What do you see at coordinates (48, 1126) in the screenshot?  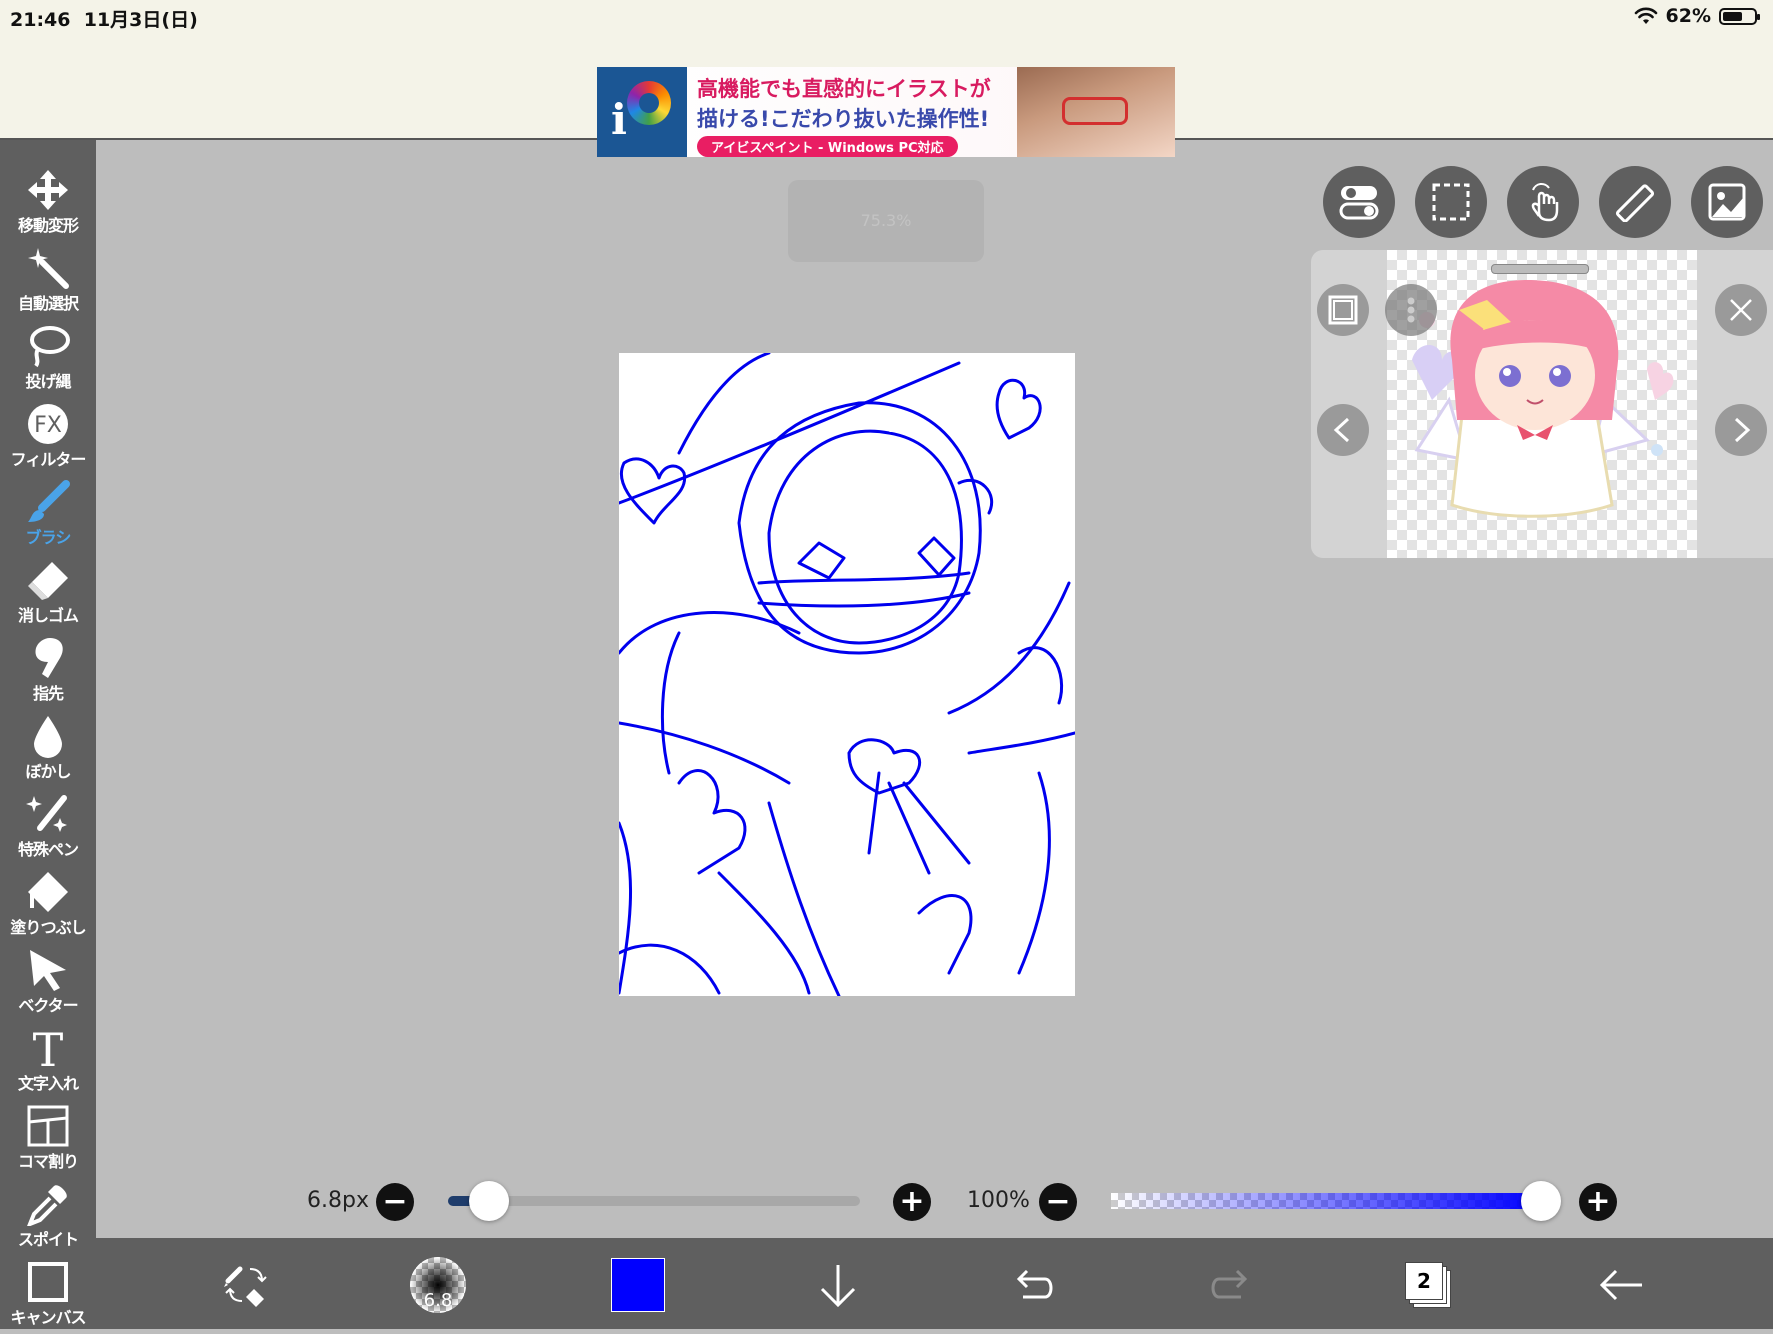 I see `frame-divider-icon` at bounding box center [48, 1126].